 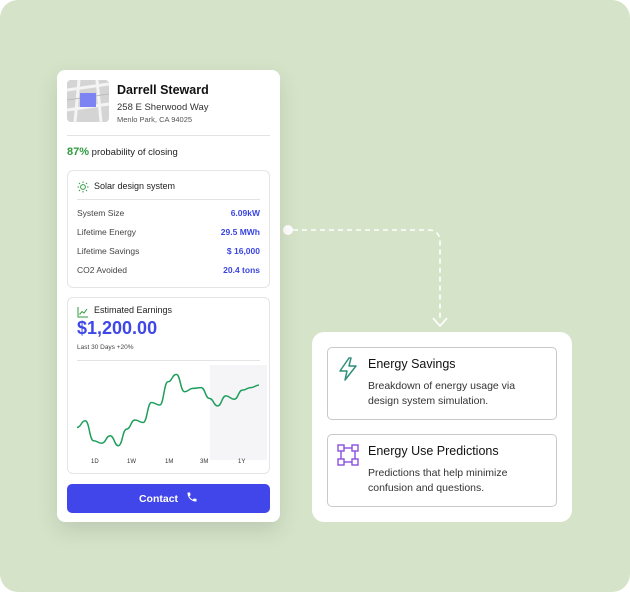 What do you see at coordinates (163, 90) in the screenshot?
I see `lead-name: Darrell Steward` at bounding box center [163, 90].